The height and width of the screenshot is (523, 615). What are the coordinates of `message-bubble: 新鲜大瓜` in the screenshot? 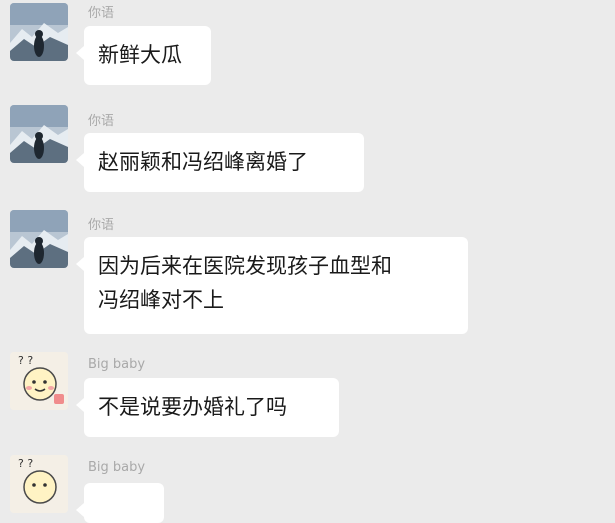 It's located at (143, 55).